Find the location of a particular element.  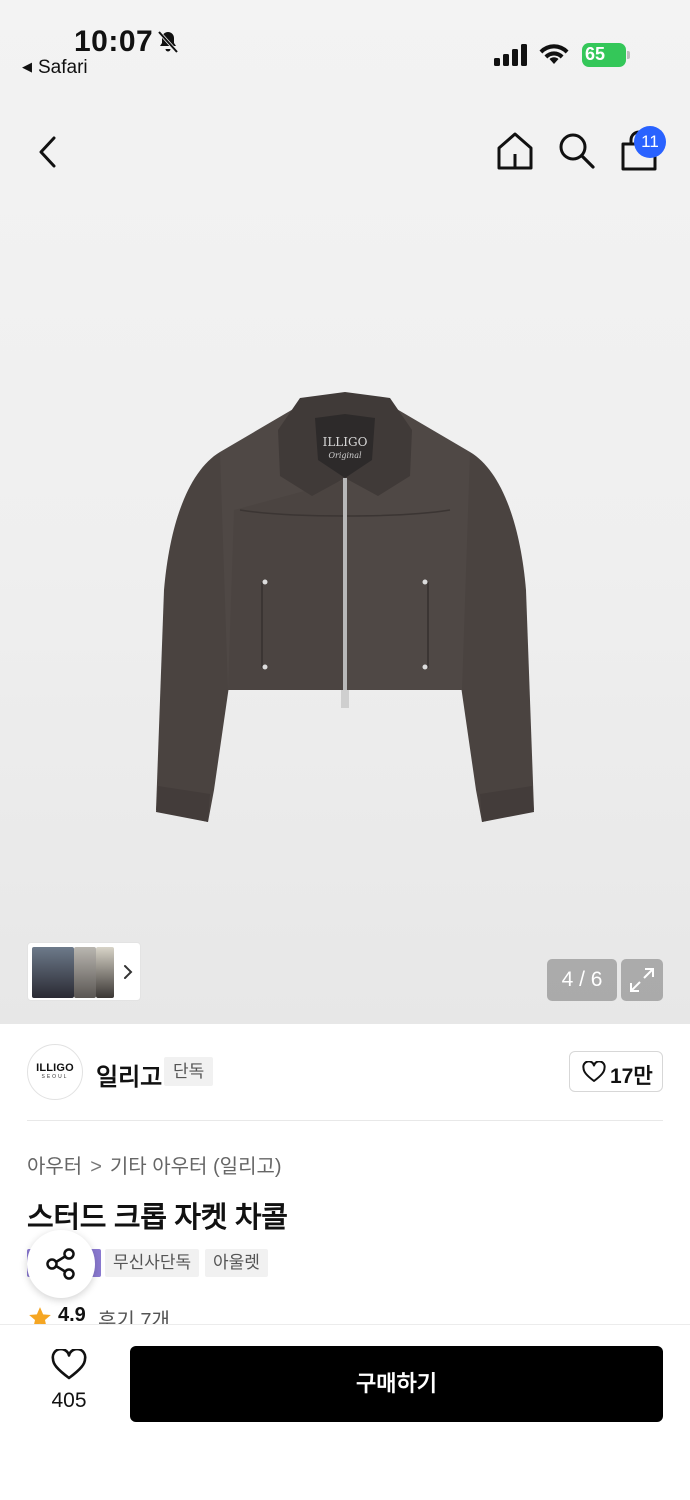

brand-name: 일리고 is located at coordinates (129, 1074).